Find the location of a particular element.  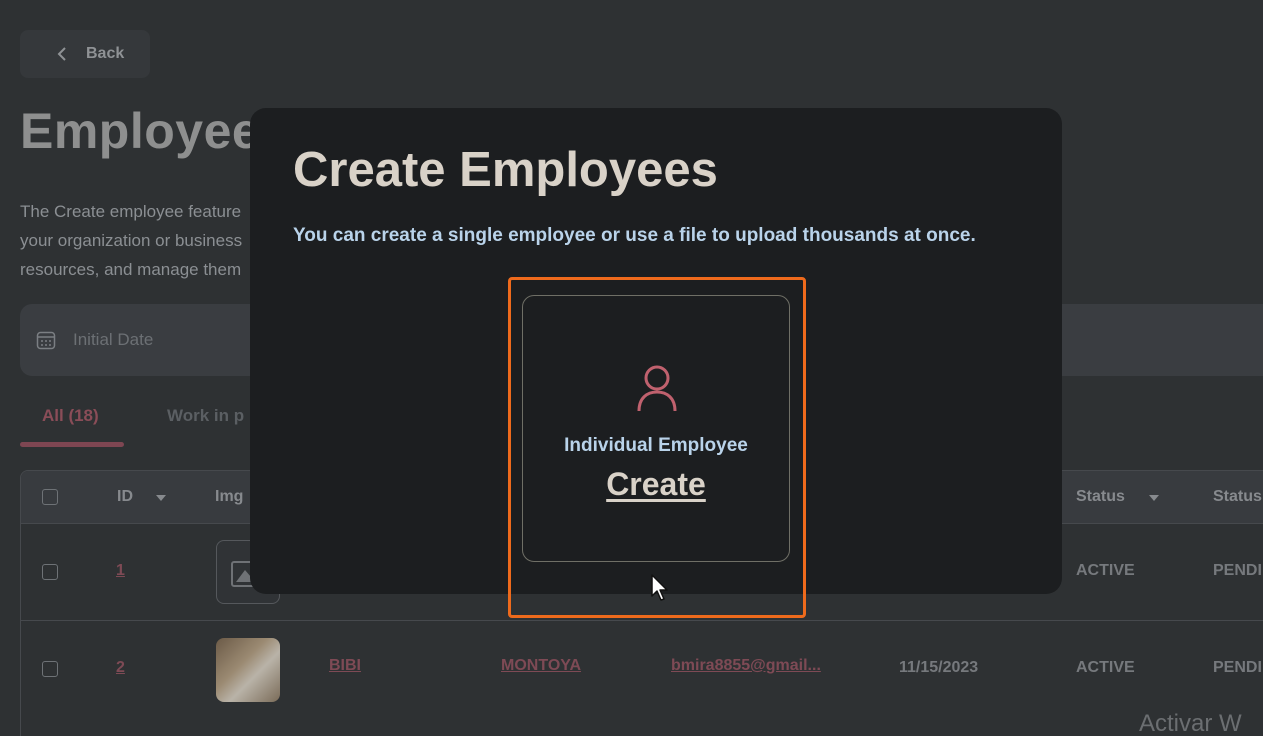

tab-all: All (18) is located at coordinates (70, 416).